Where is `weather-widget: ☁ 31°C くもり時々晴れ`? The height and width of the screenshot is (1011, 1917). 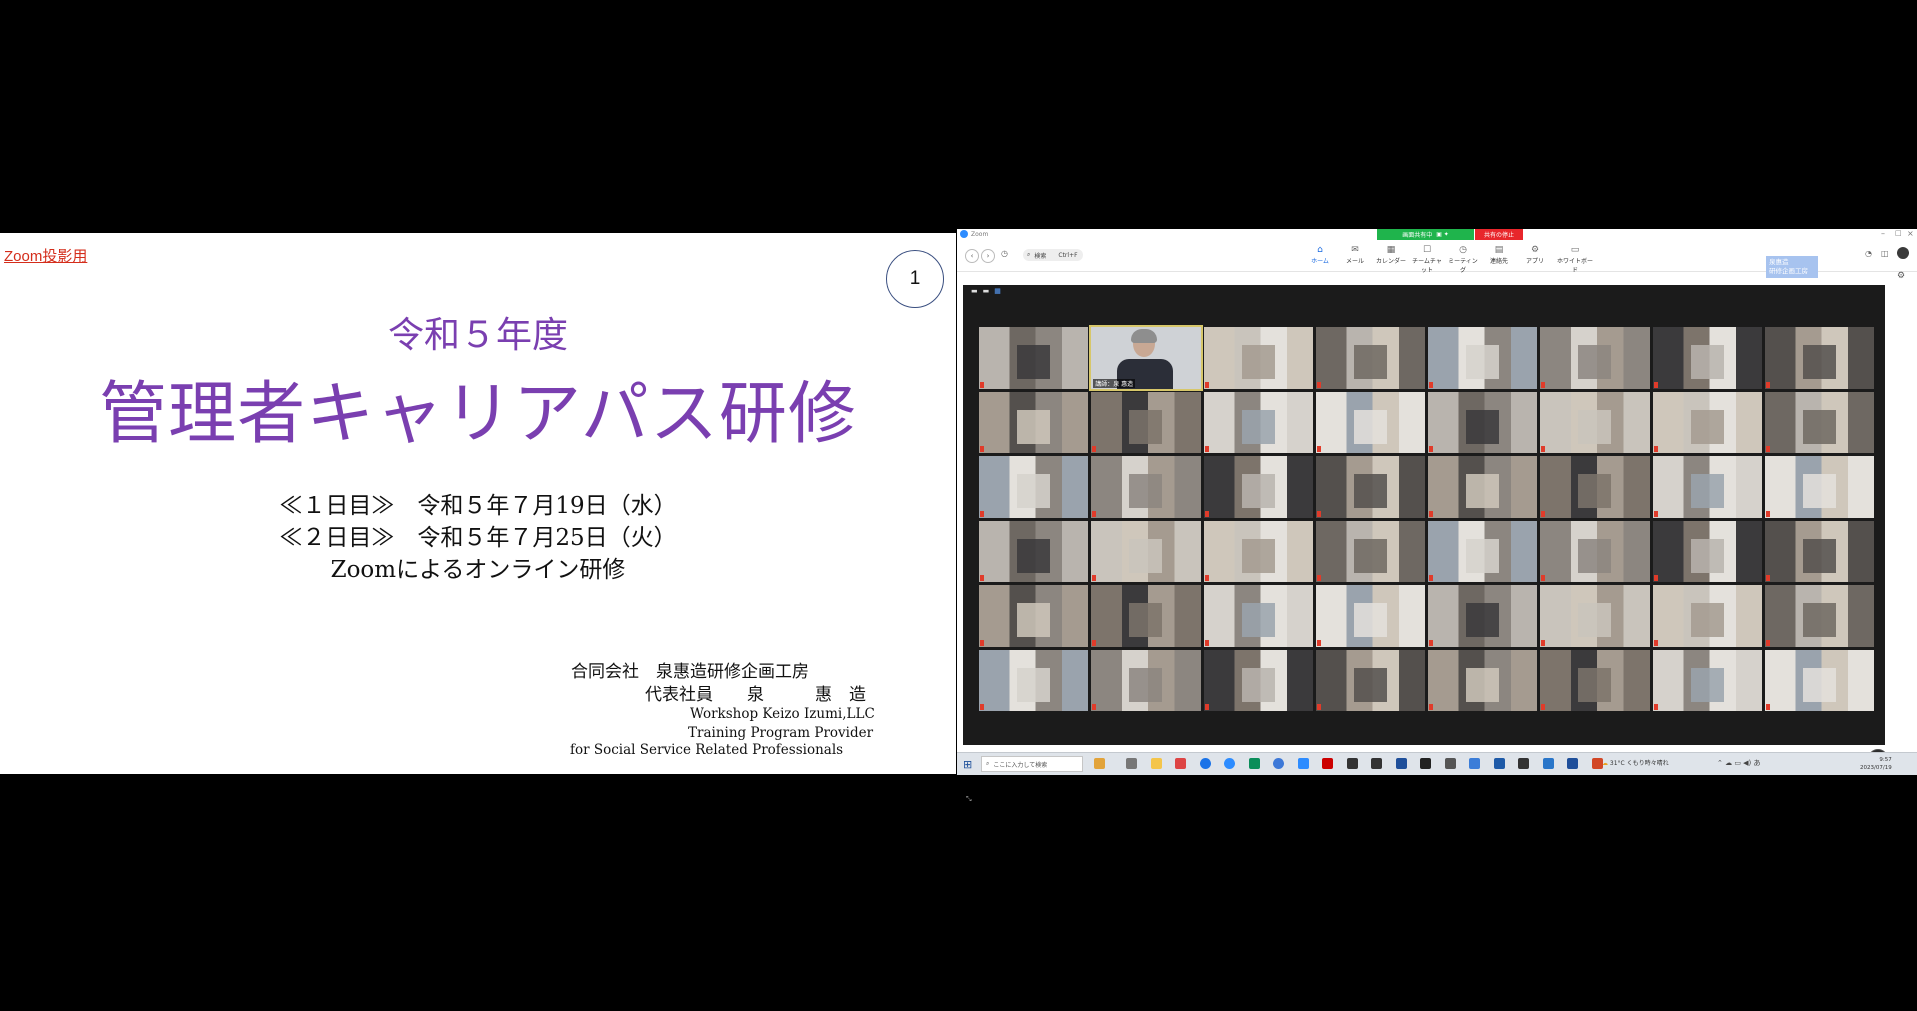
weather-widget: ☁ 31°C くもり時々晴れ is located at coordinates (1635, 762).